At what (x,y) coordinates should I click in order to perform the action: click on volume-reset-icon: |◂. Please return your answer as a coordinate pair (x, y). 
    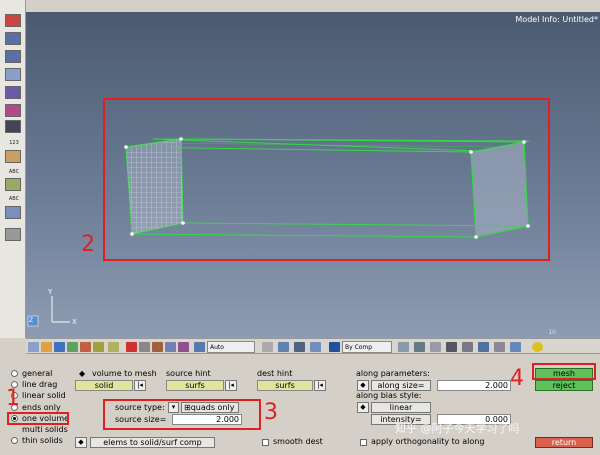
    Looking at the image, I should click on (140, 385).